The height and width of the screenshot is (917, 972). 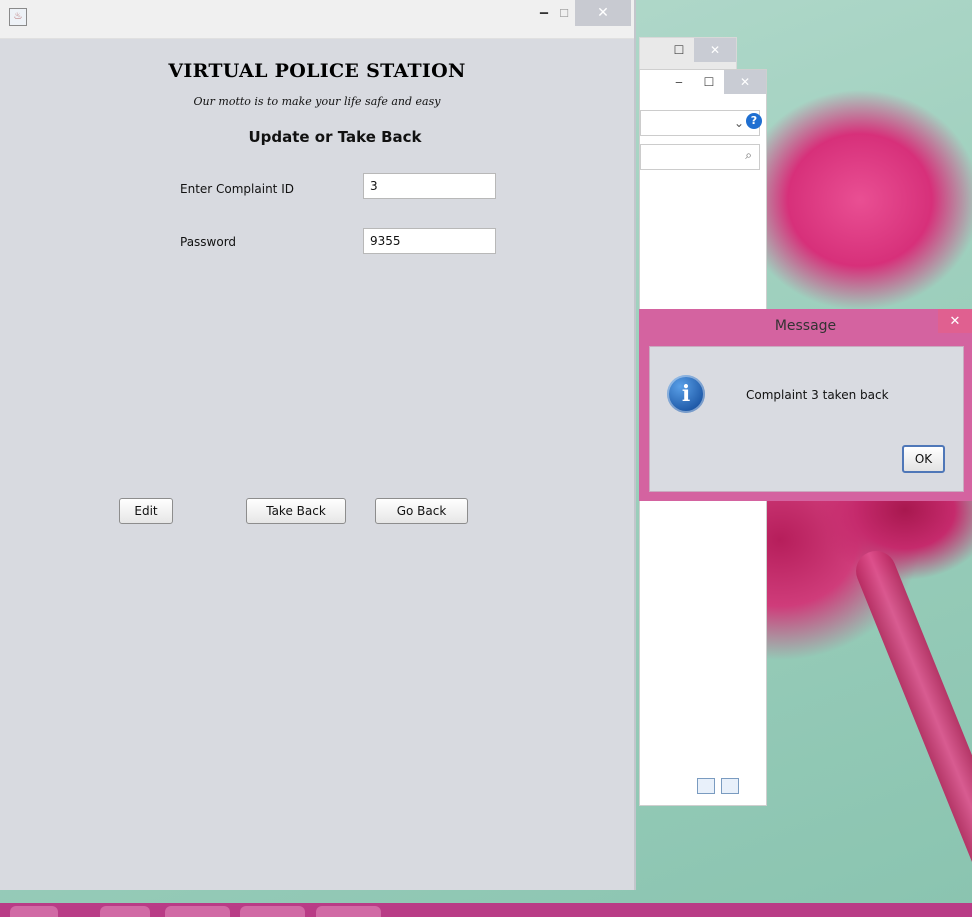 I want to click on info-icon: i, so click(x=686, y=394).